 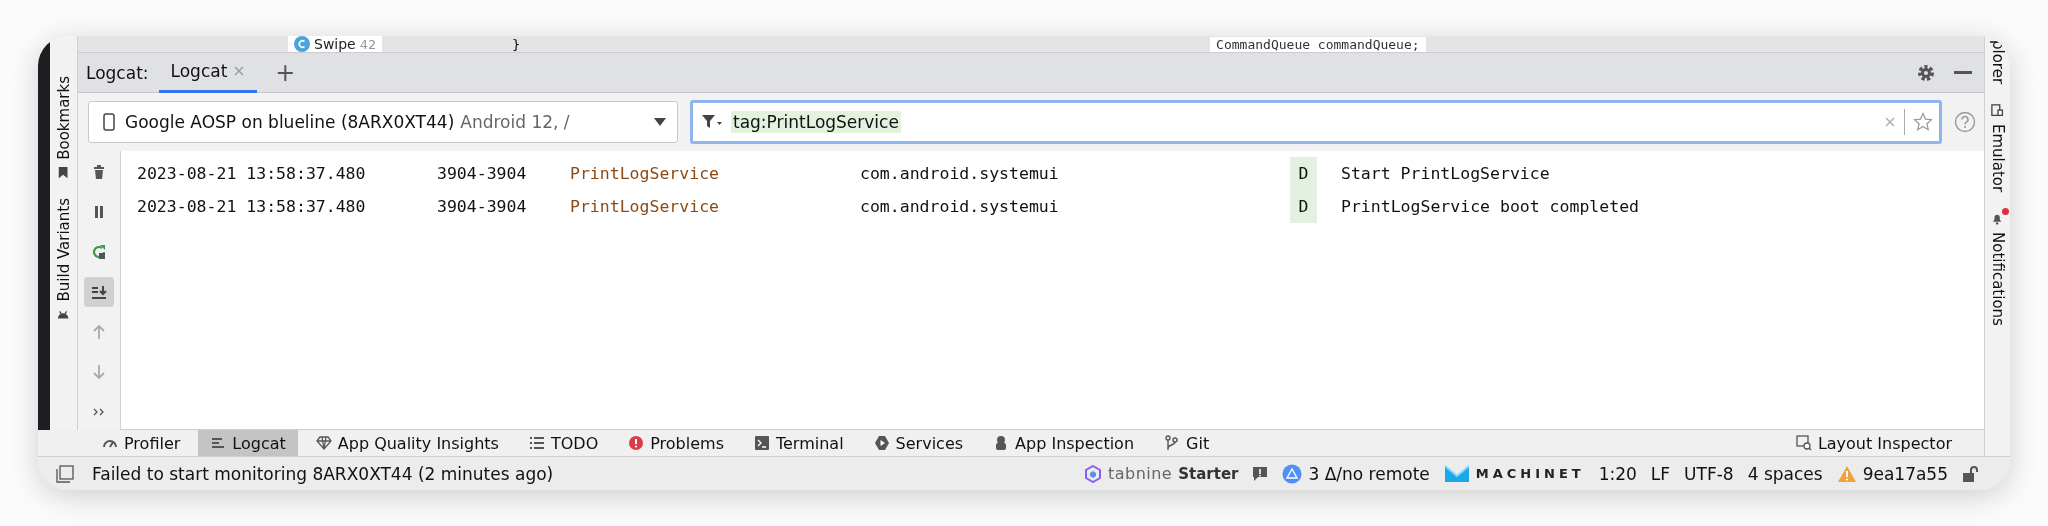 What do you see at coordinates (1172, 443) in the screenshot?
I see `branch-icon` at bounding box center [1172, 443].